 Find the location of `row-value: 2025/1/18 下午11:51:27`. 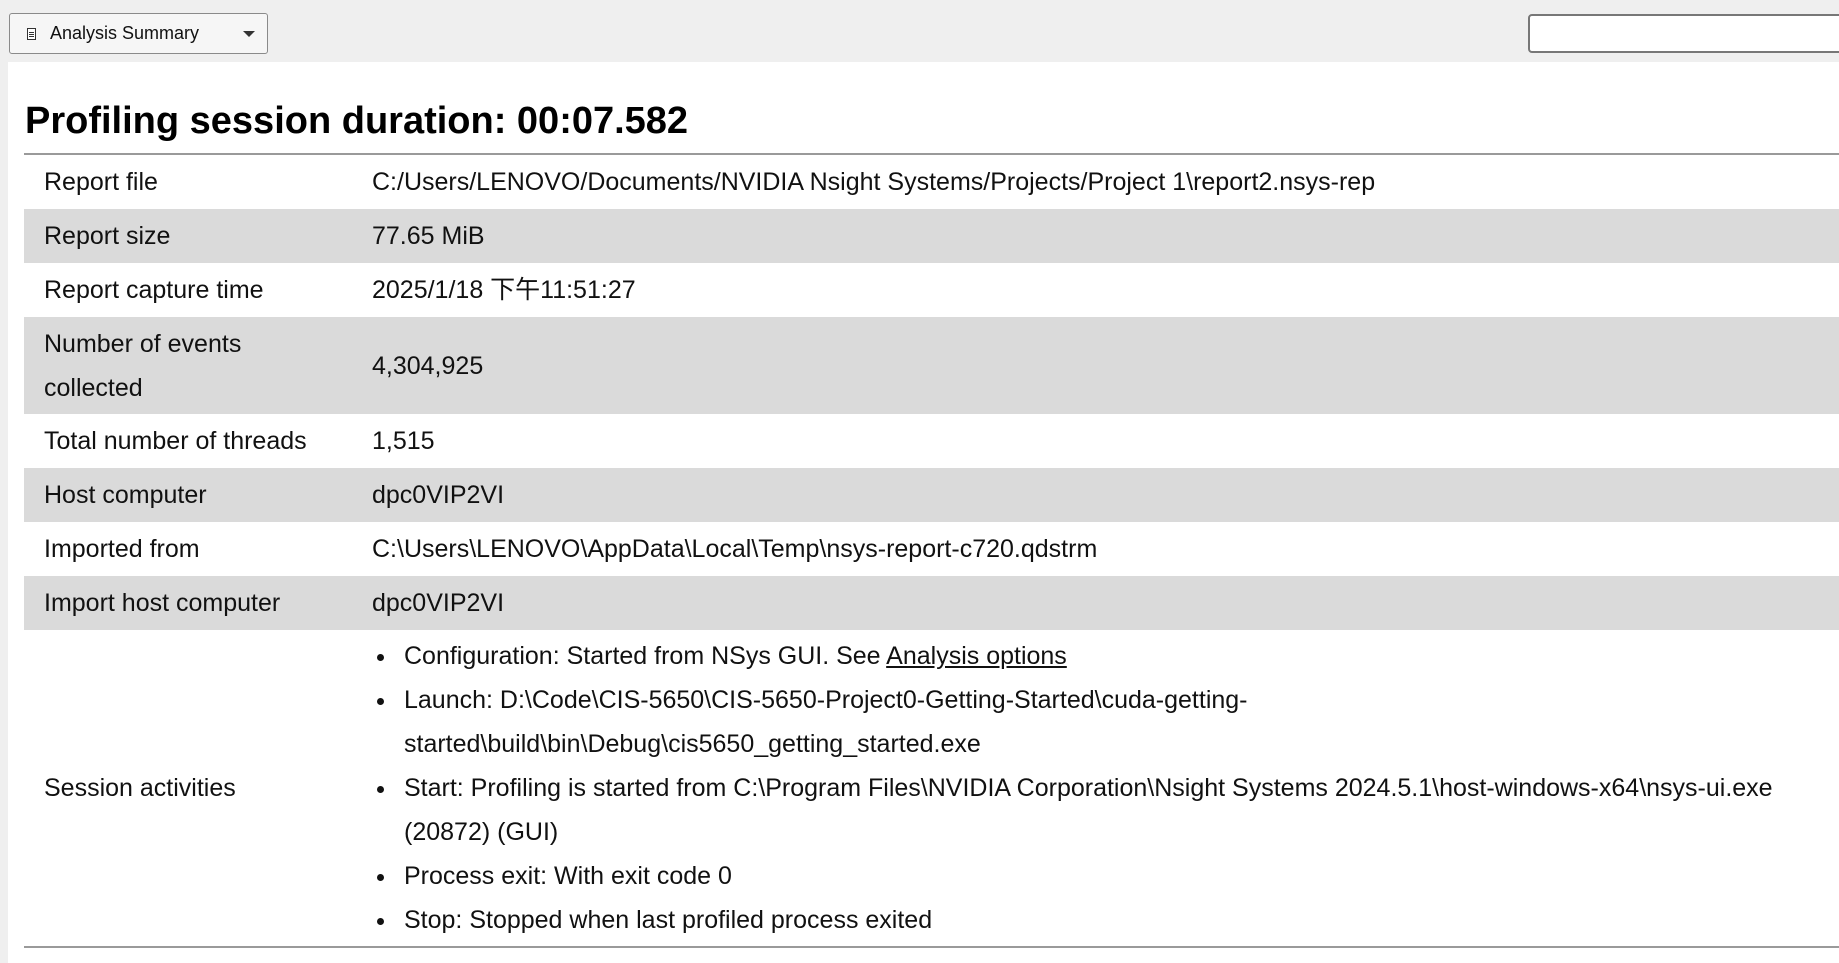

row-value: 2025/1/18 下午11:51:27 is located at coordinates (504, 290).